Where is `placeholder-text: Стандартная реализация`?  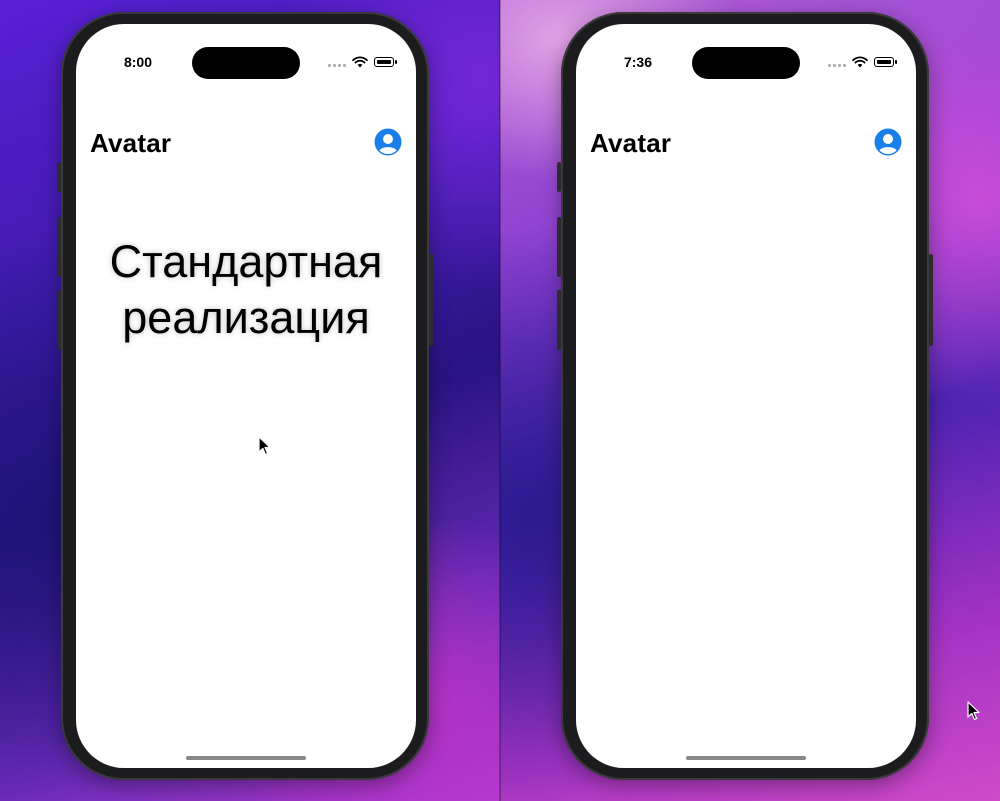 placeholder-text: Стандартная реализация is located at coordinates (246, 290).